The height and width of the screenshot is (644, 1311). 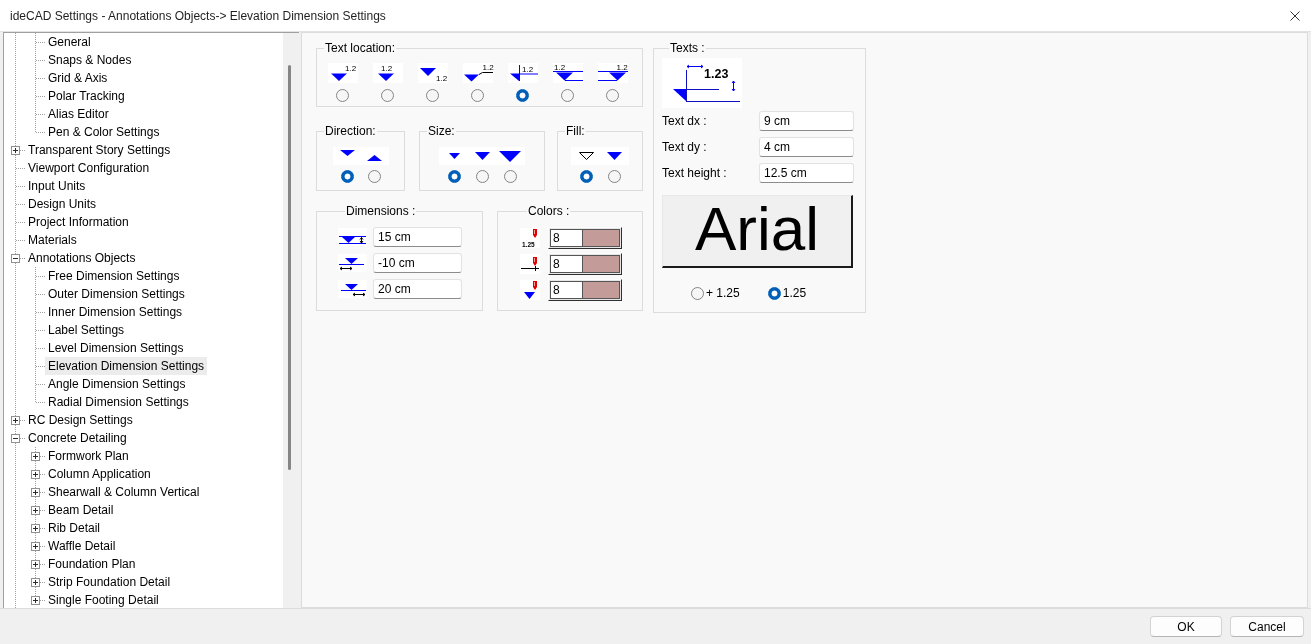 What do you see at coordinates (417, 263) in the screenshot?
I see `dimension-field: -10 cm` at bounding box center [417, 263].